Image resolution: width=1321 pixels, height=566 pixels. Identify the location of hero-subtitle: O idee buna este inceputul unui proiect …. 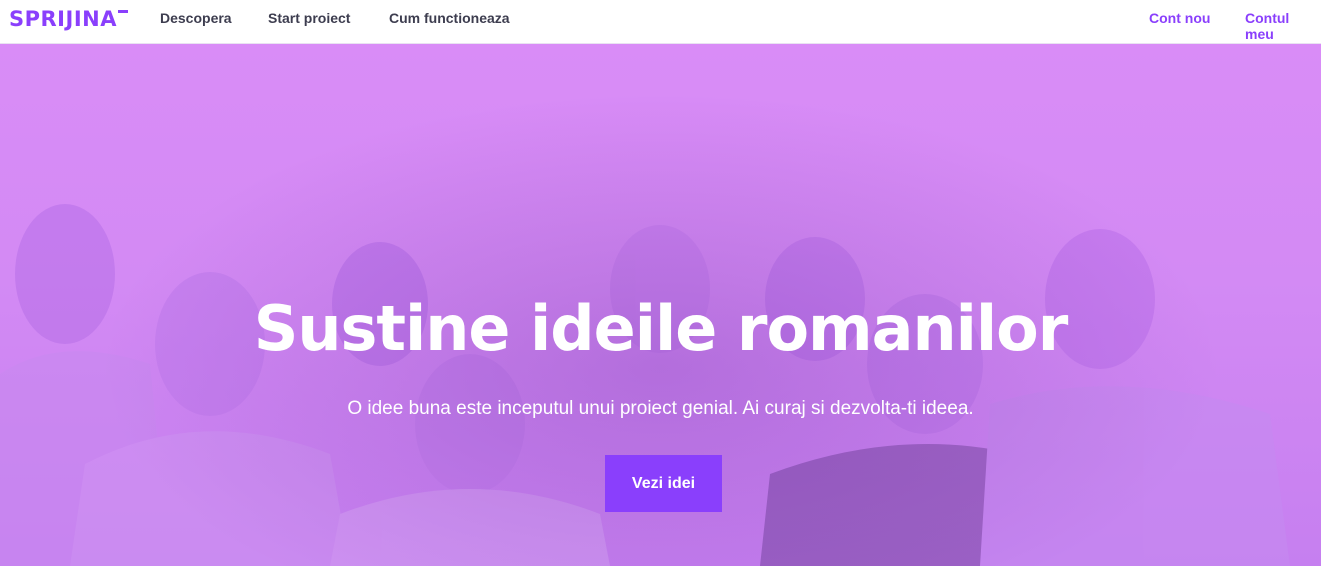
(660, 408).